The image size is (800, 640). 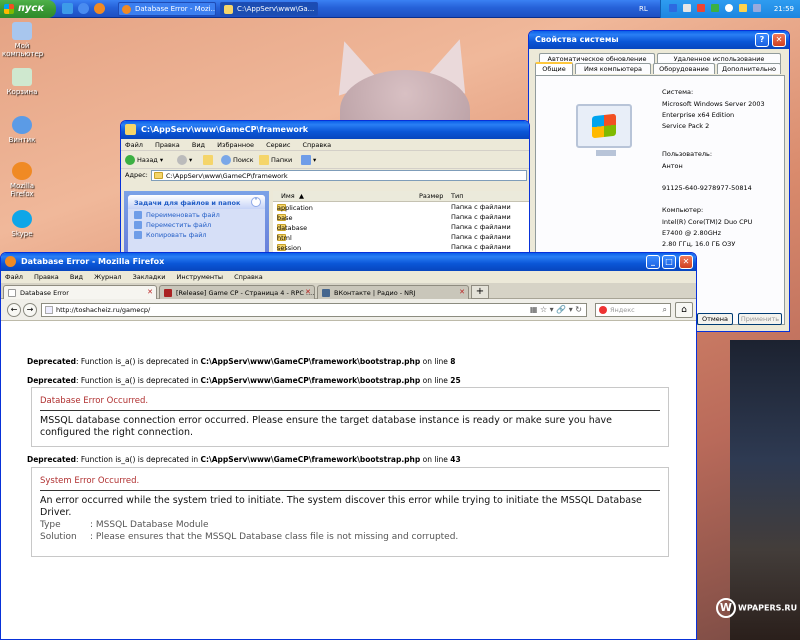 What do you see at coordinates (22, 125) in the screenshot?
I see `gear-icon` at bounding box center [22, 125].